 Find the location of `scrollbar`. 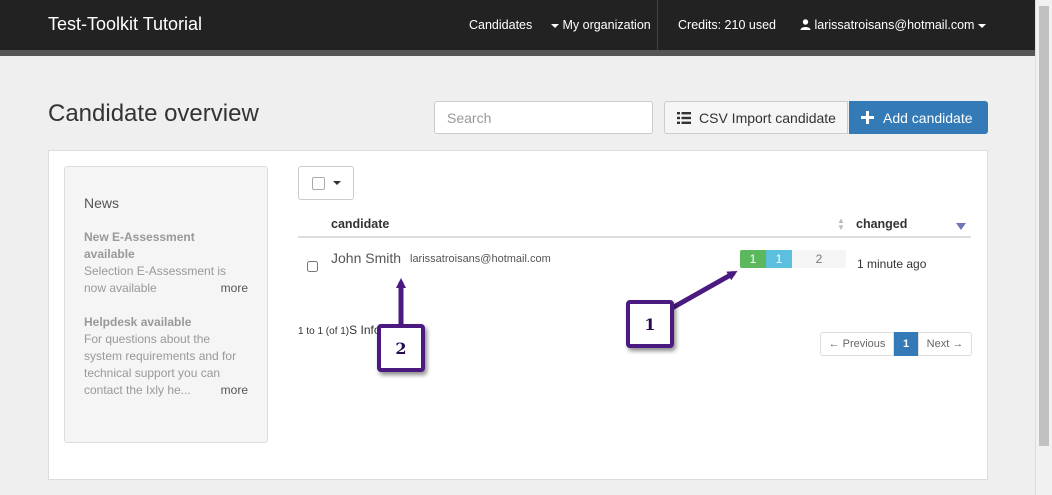

scrollbar is located at coordinates (1043, 247).